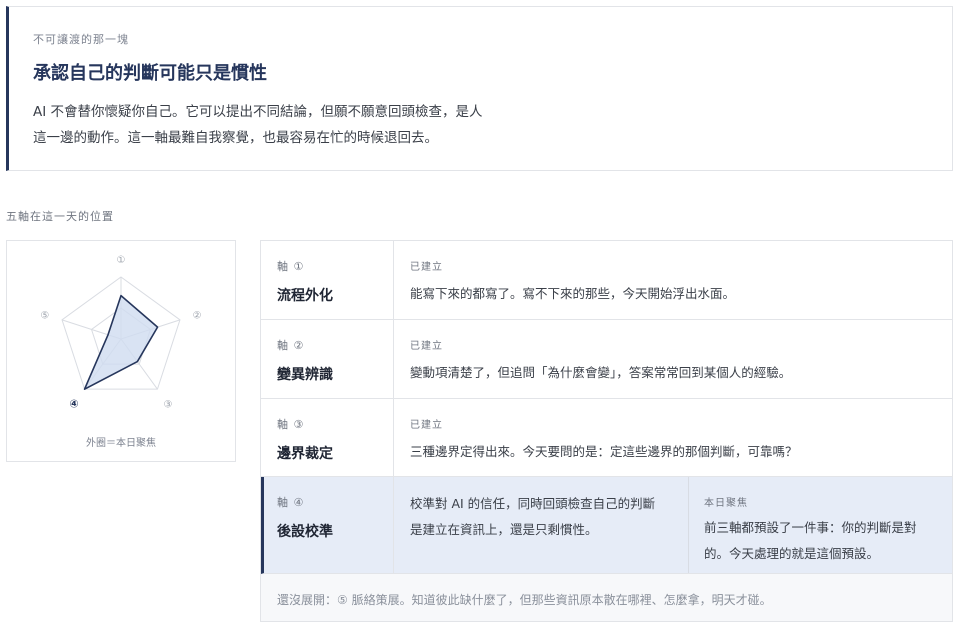 The width and height of the screenshot is (957, 626). What do you see at coordinates (533, 503) in the screenshot?
I see `axis-description-line: 校準對 AI 的信任，同時回頭檢查自己的判斷` at bounding box center [533, 503].